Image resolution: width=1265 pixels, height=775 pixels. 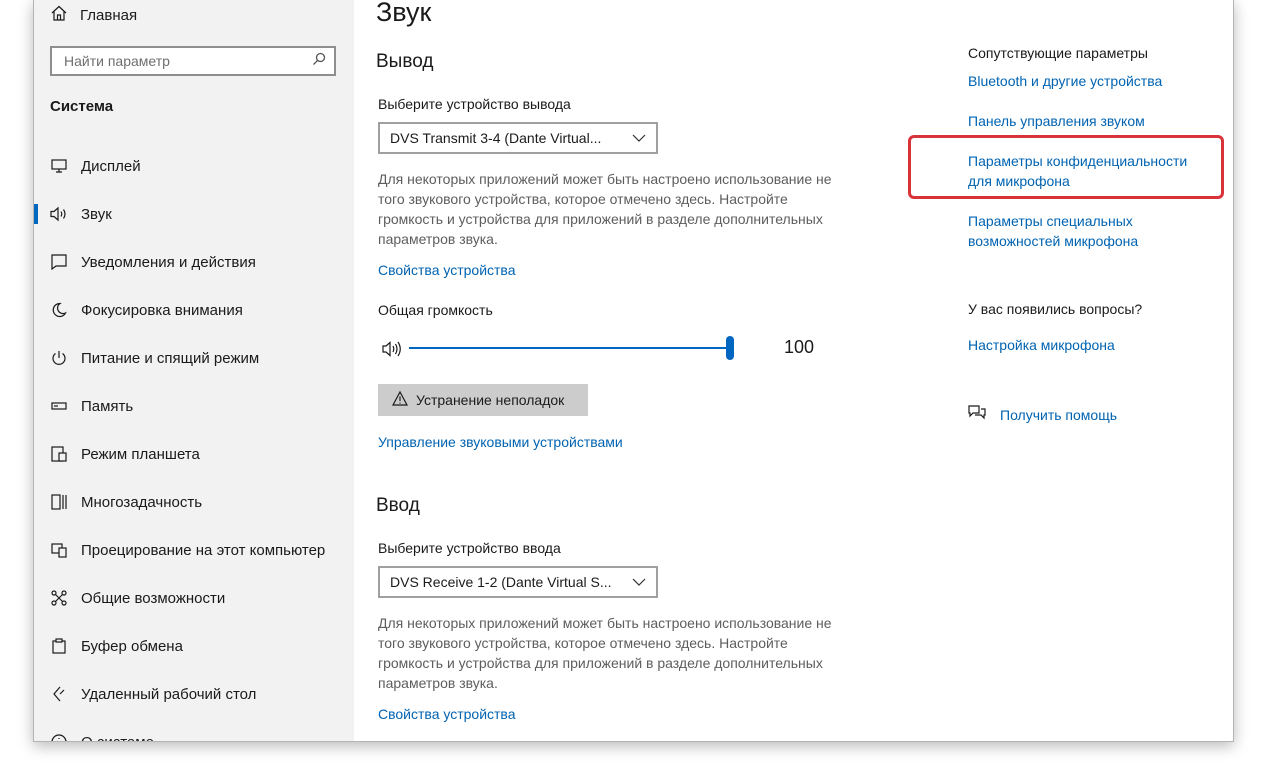 What do you see at coordinates (447, 270) in the screenshot?
I see `output-device-properties-link: Свойства устройства` at bounding box center [447, 270].